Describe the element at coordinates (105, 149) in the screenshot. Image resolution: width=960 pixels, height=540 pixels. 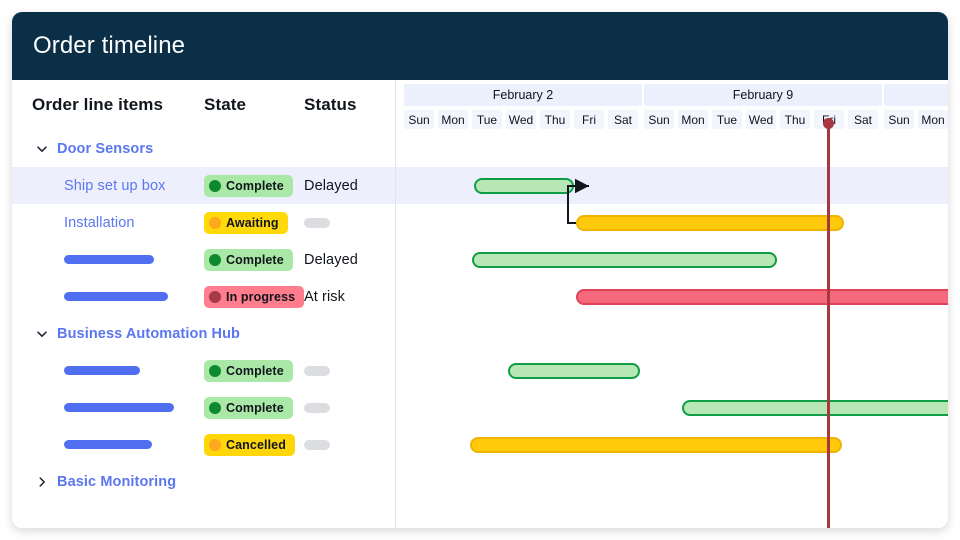
I see `group-label: Door Sensors` at that location.